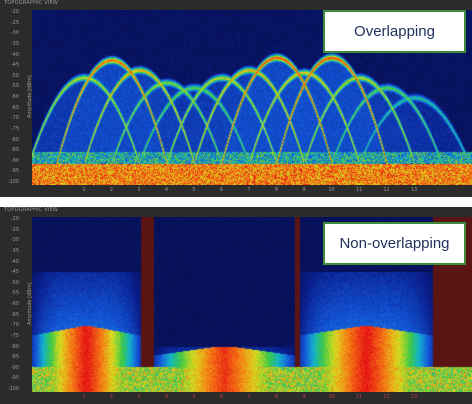  Describe the element at coordinates (394, 243) in the screenshot. I see `annotation-non-overlapping: Non-overlapping` at that location.